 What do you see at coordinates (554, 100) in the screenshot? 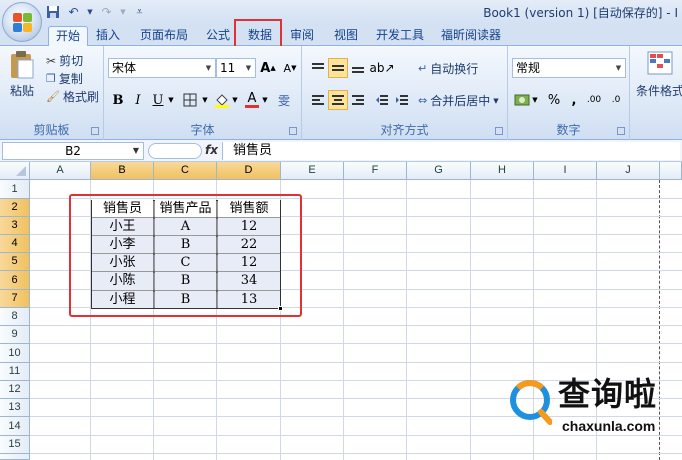
I see `percent-button: %` at bounding box center [554, 100].